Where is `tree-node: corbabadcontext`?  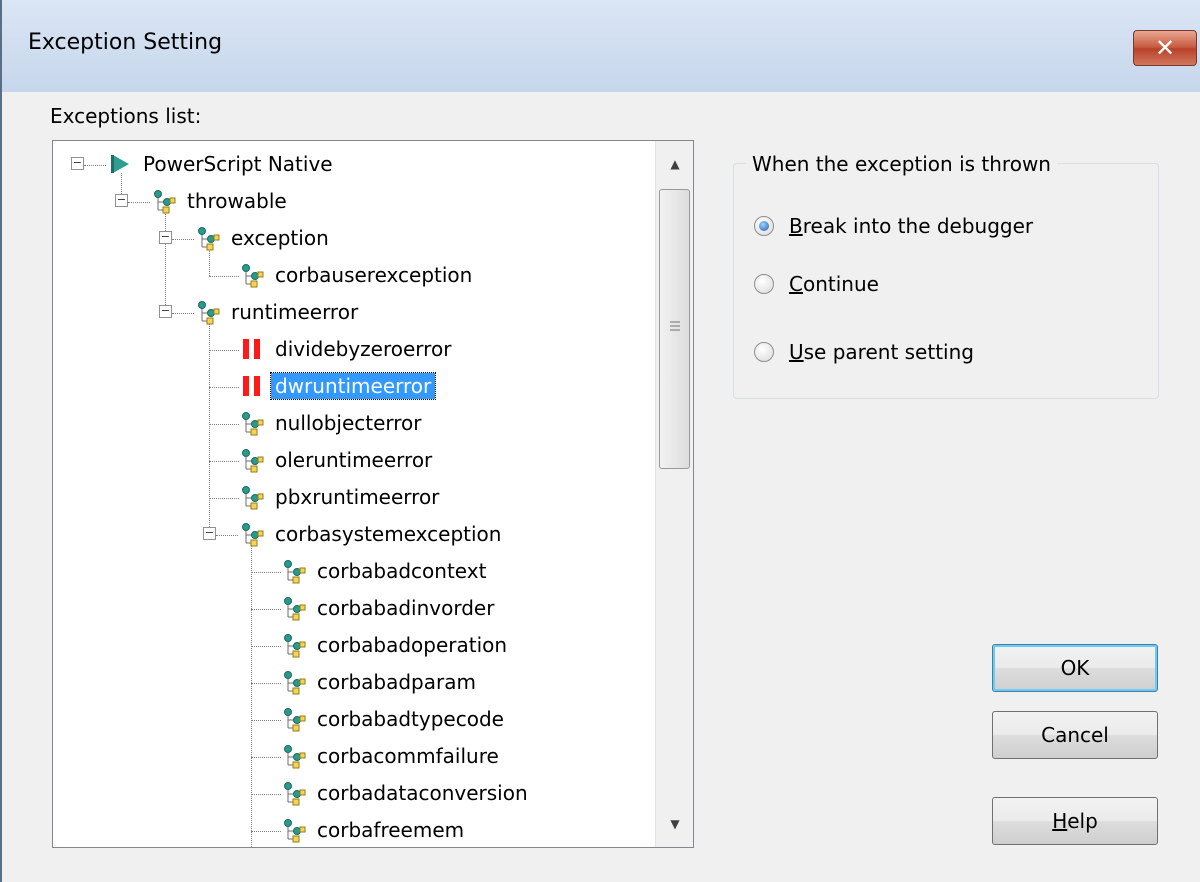
tree-node: corbabadcontext is located at coordinates (353, 573).